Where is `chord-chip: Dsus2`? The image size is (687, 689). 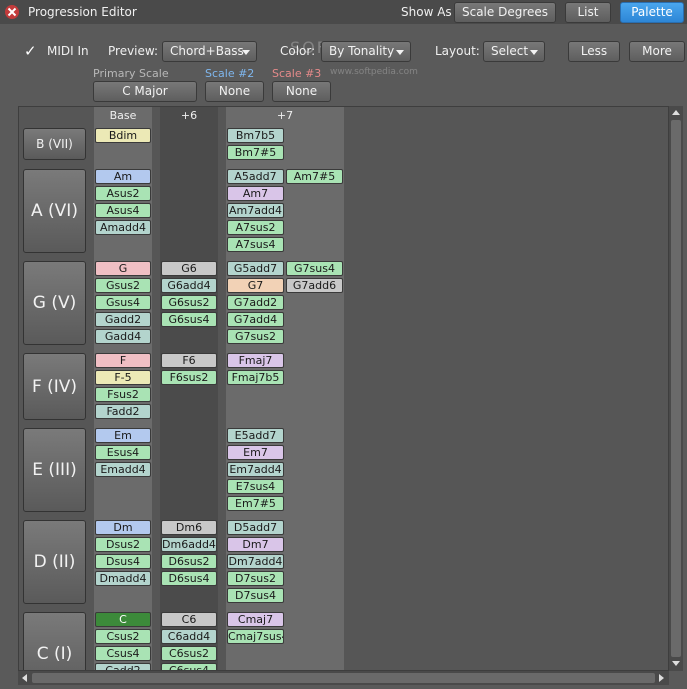 chord-chip: Dsus2 is located at coordinates (123, 544).